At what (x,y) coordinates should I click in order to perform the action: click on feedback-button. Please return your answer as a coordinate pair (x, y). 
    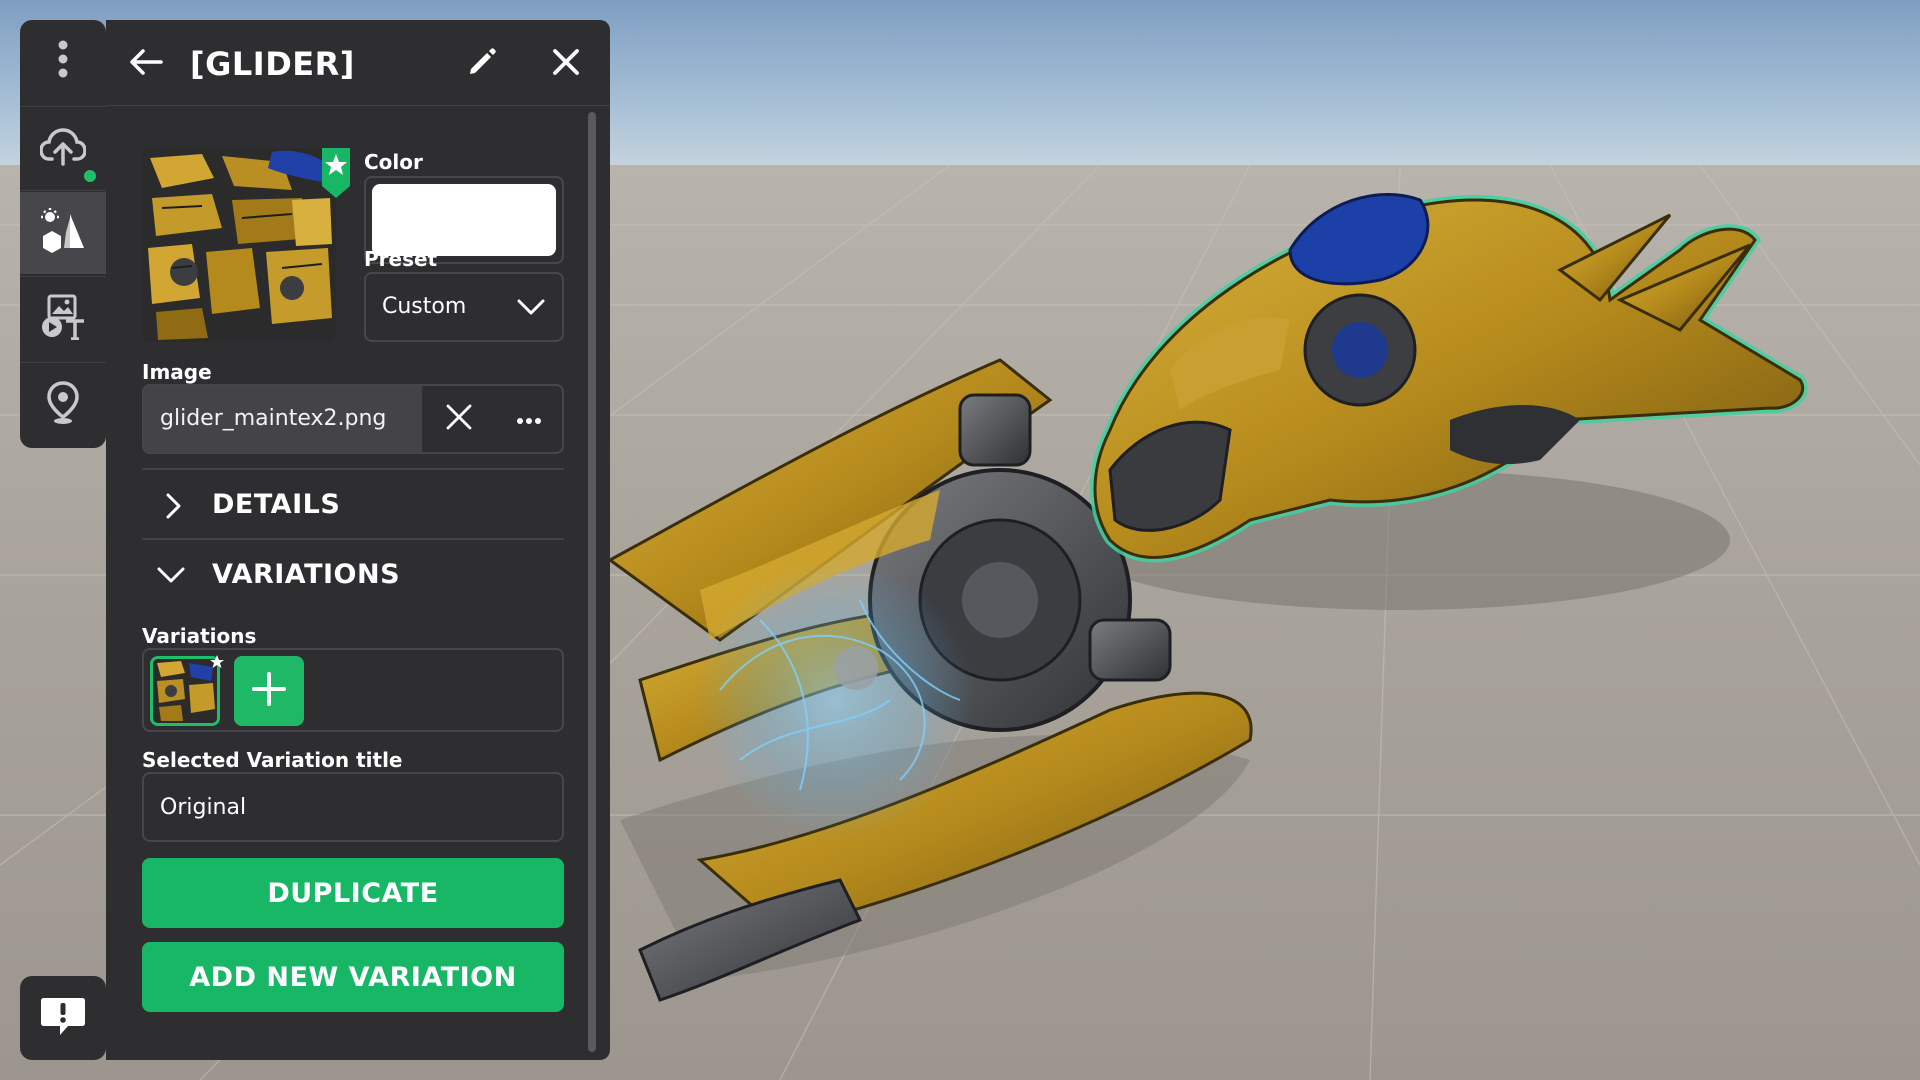
    Looking at the image, I should click on (63, 1018).